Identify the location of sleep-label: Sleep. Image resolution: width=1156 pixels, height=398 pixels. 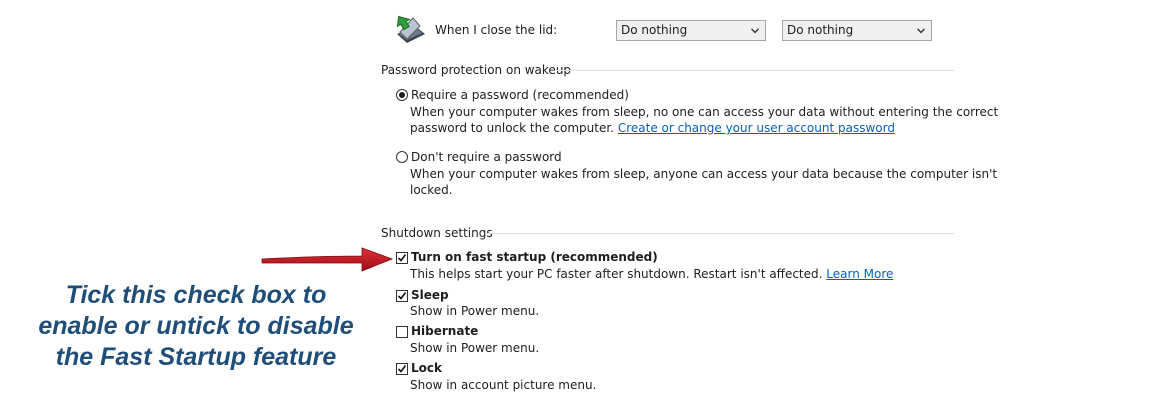
(430, 295).